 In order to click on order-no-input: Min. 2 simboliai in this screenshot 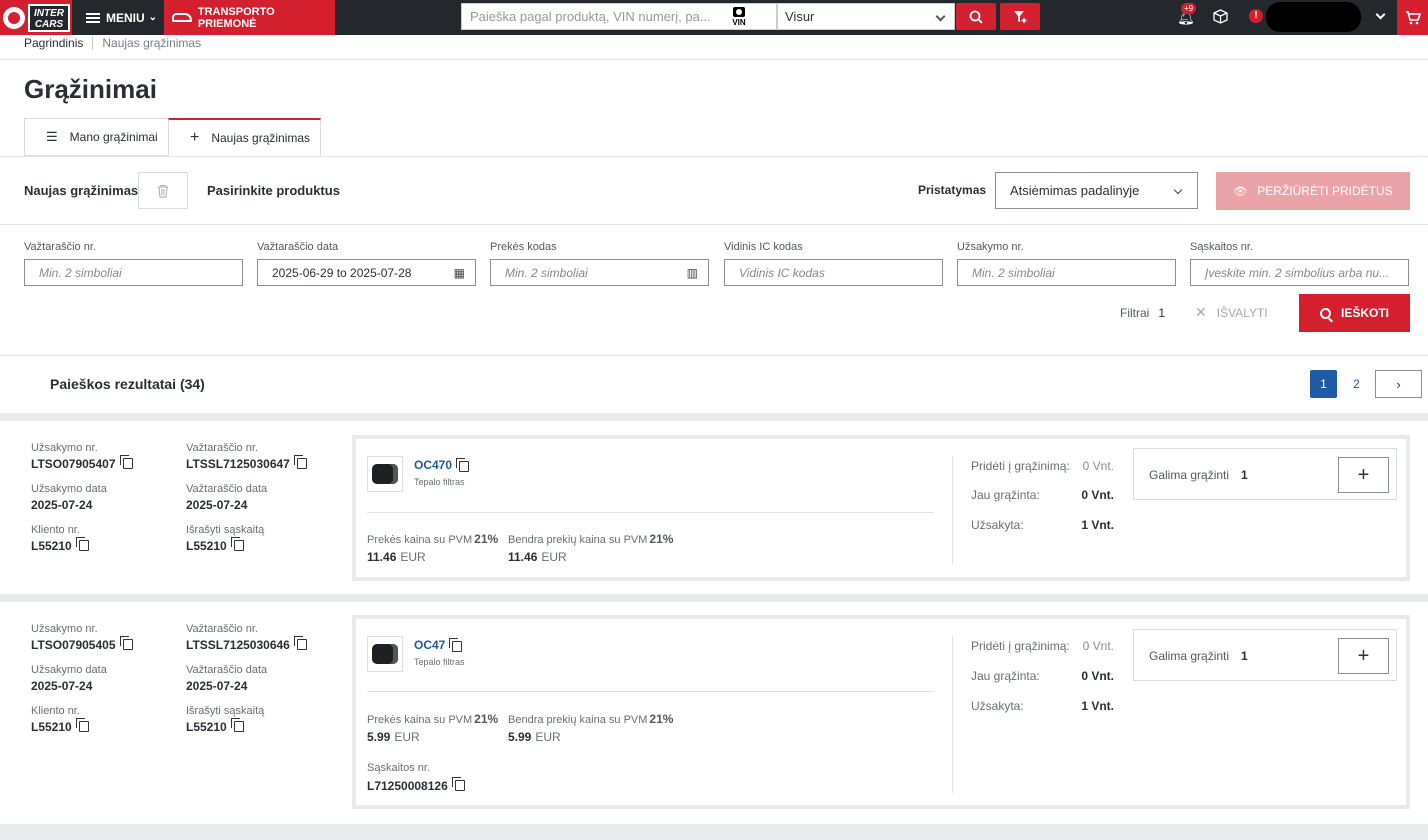, I will do `click(1066, 272)`.